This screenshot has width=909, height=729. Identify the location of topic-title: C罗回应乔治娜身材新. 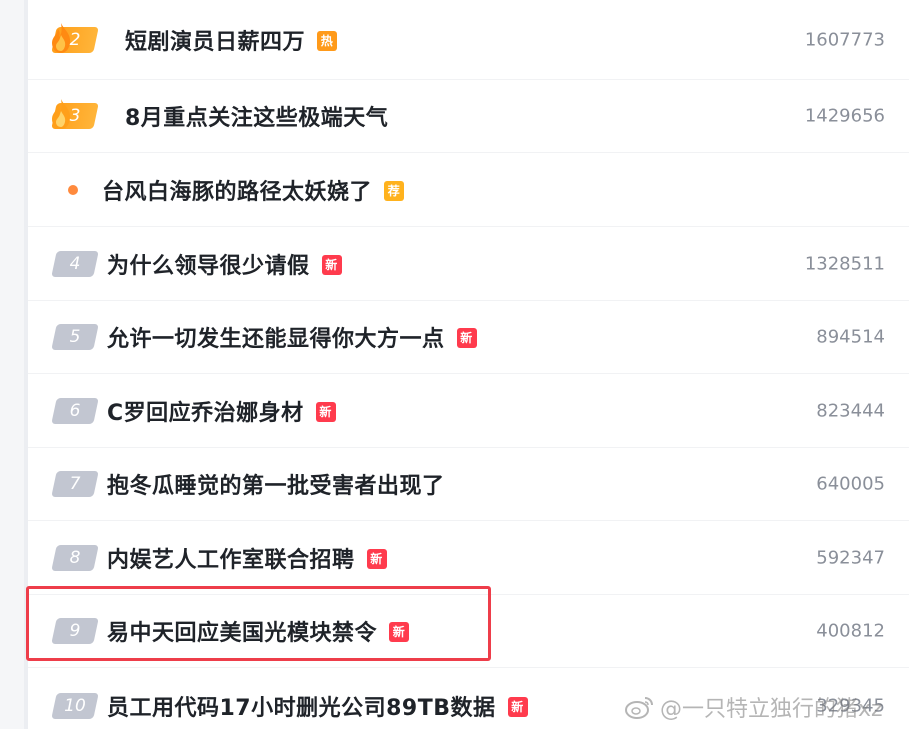
(221, 411).